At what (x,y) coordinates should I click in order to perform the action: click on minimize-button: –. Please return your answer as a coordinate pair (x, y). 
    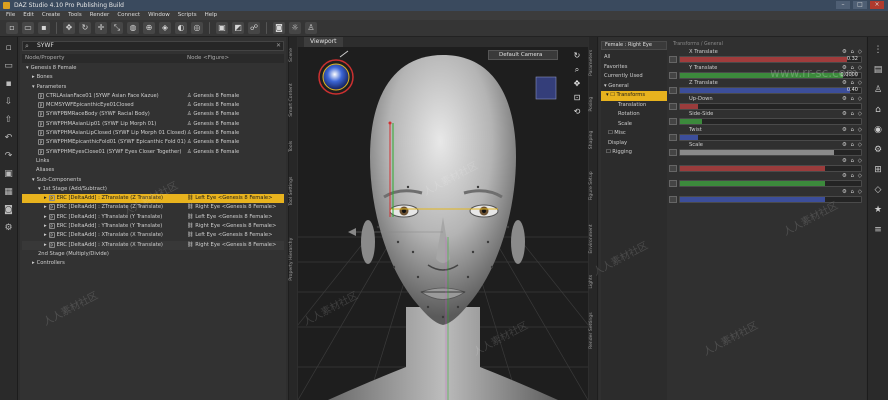
    Looking at the image, I should click on (843, 5).